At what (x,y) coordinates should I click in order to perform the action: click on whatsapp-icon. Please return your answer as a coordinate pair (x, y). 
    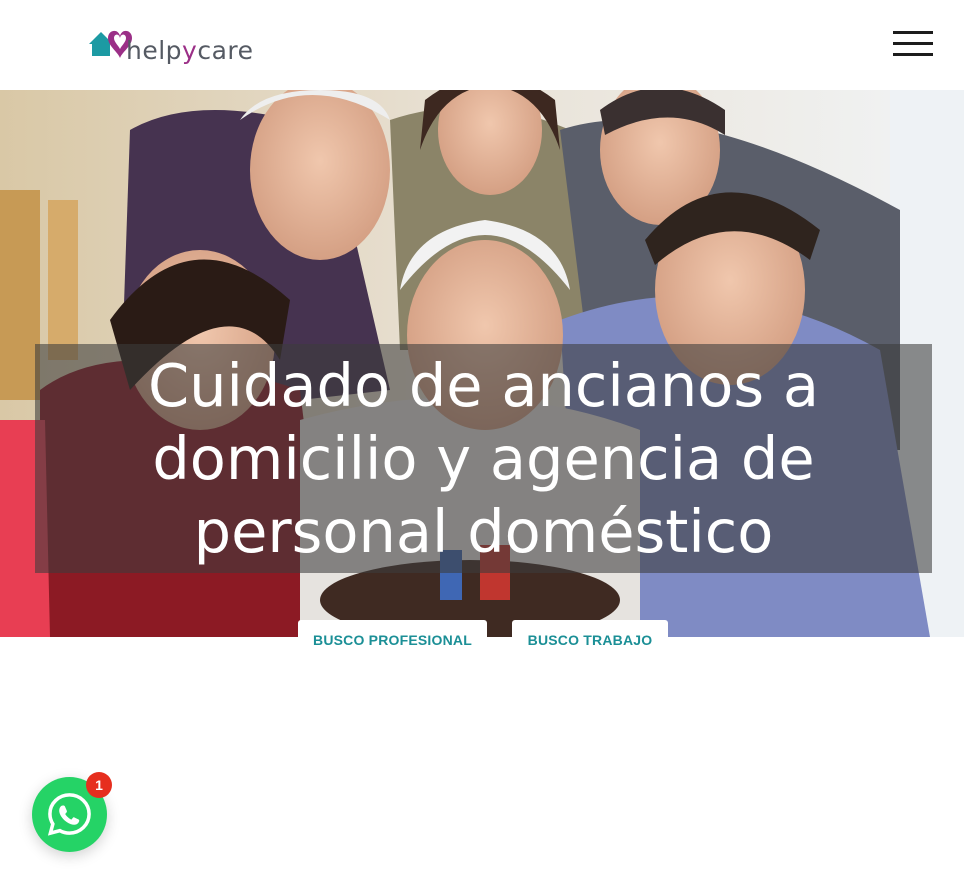
    Looking at the image, I should click on (69, 814).